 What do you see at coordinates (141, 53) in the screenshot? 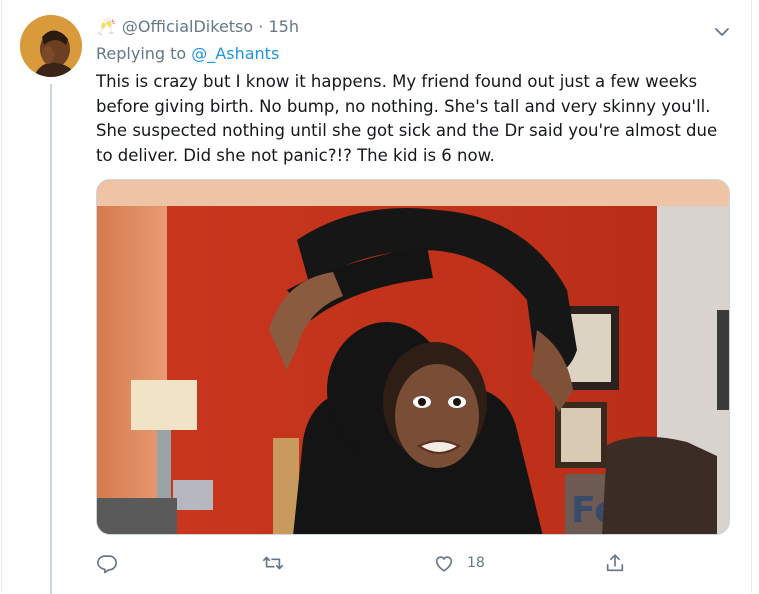
I see `replying-to-label: Replying to` at bounding box center [141, 53].